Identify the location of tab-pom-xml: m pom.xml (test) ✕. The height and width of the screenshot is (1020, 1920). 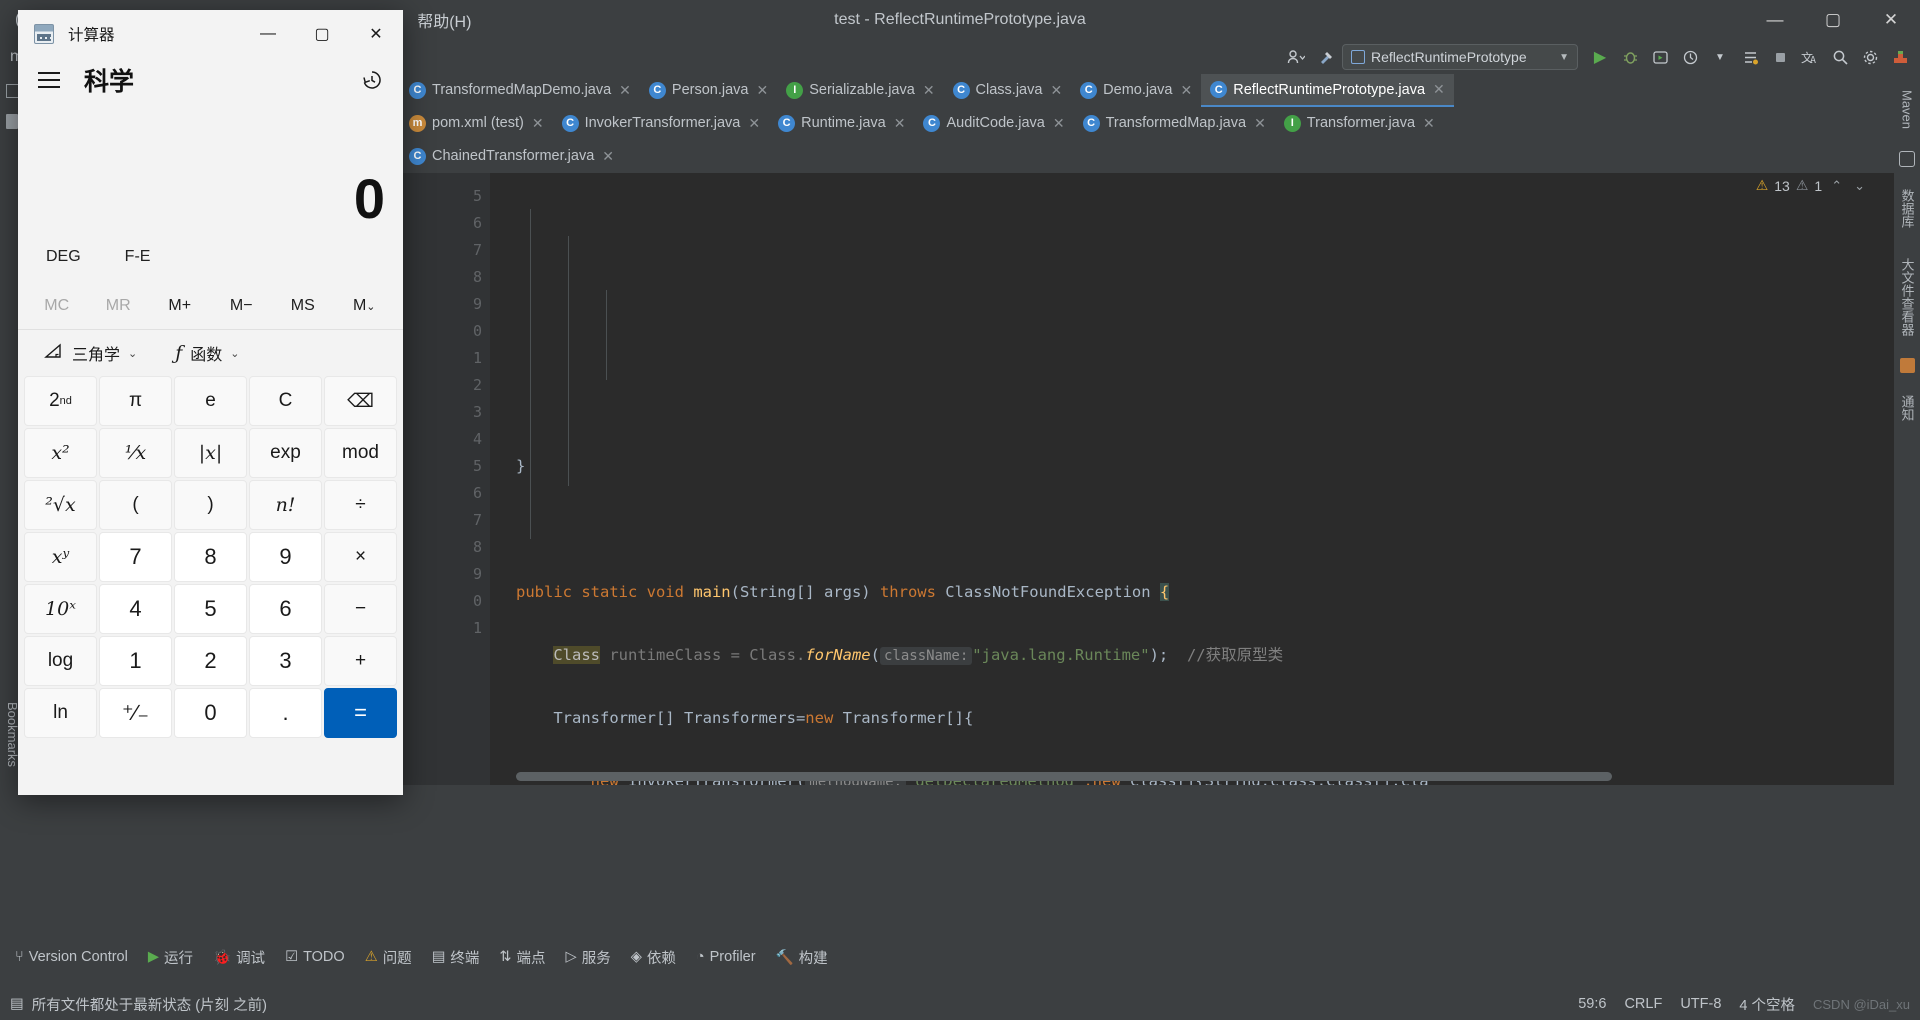
(476, 123).